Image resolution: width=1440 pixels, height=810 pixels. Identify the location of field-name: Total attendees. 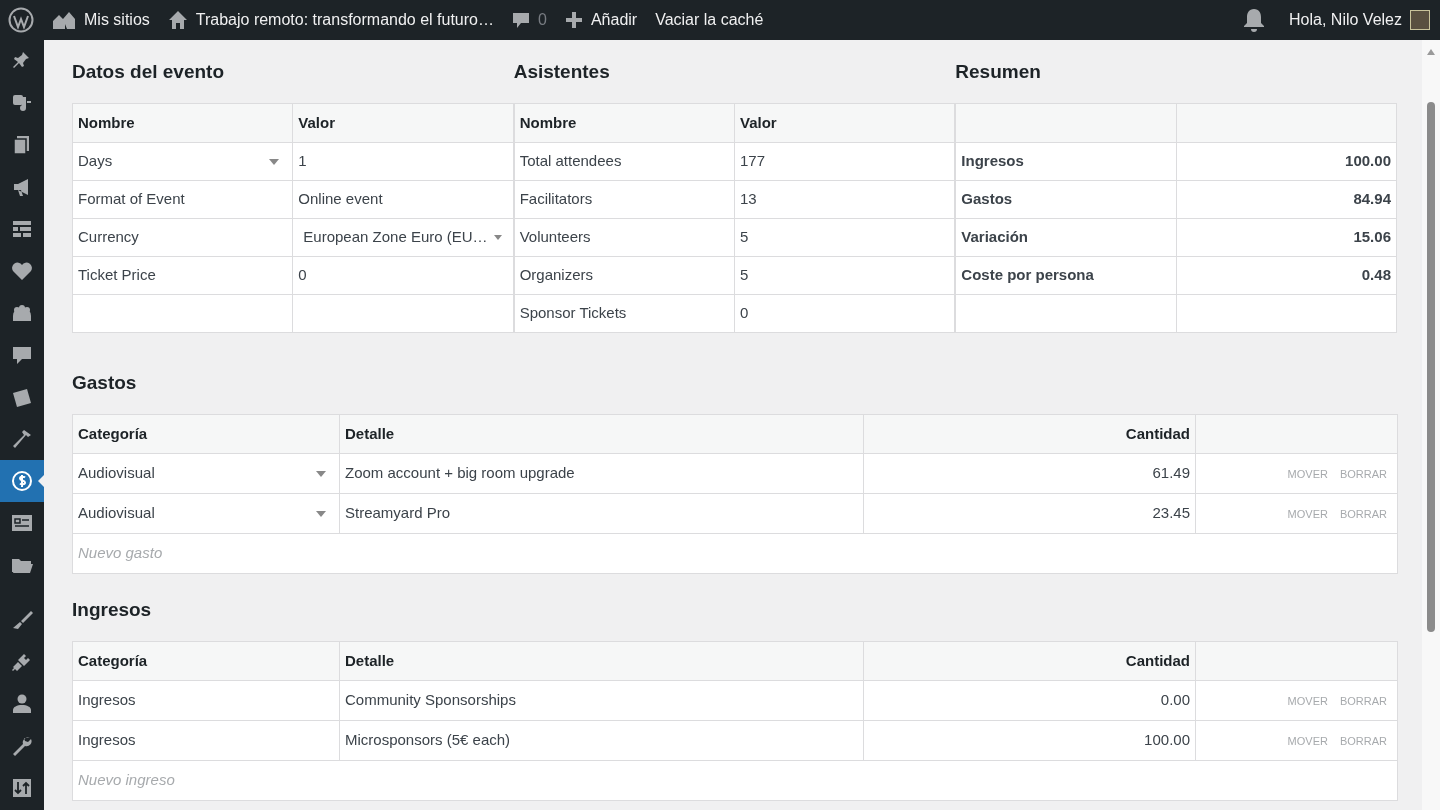
(624, 161).